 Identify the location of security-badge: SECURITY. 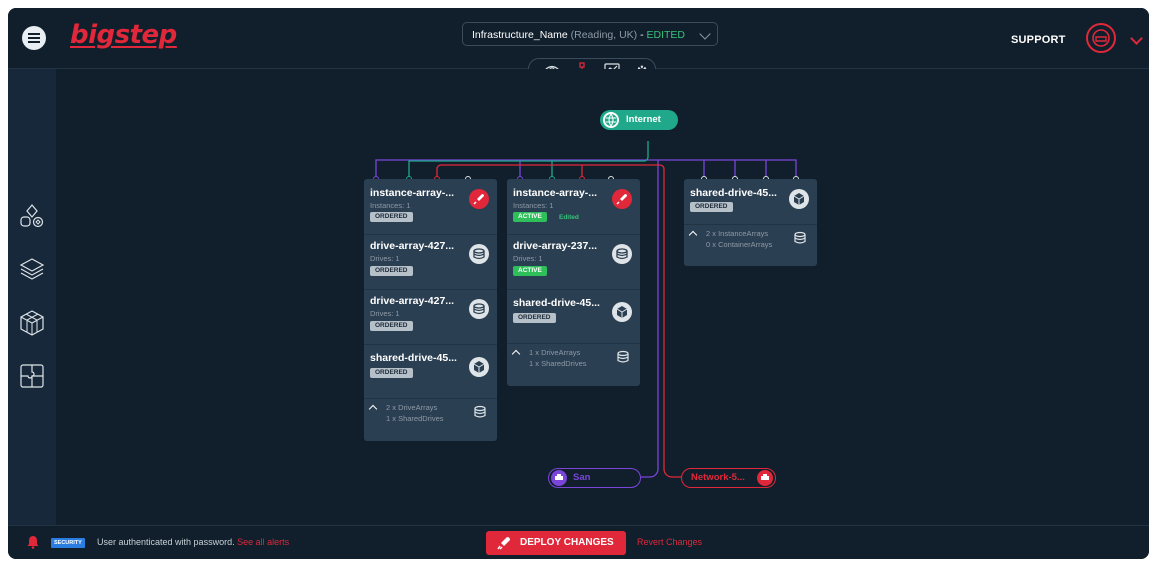
(68, 543).